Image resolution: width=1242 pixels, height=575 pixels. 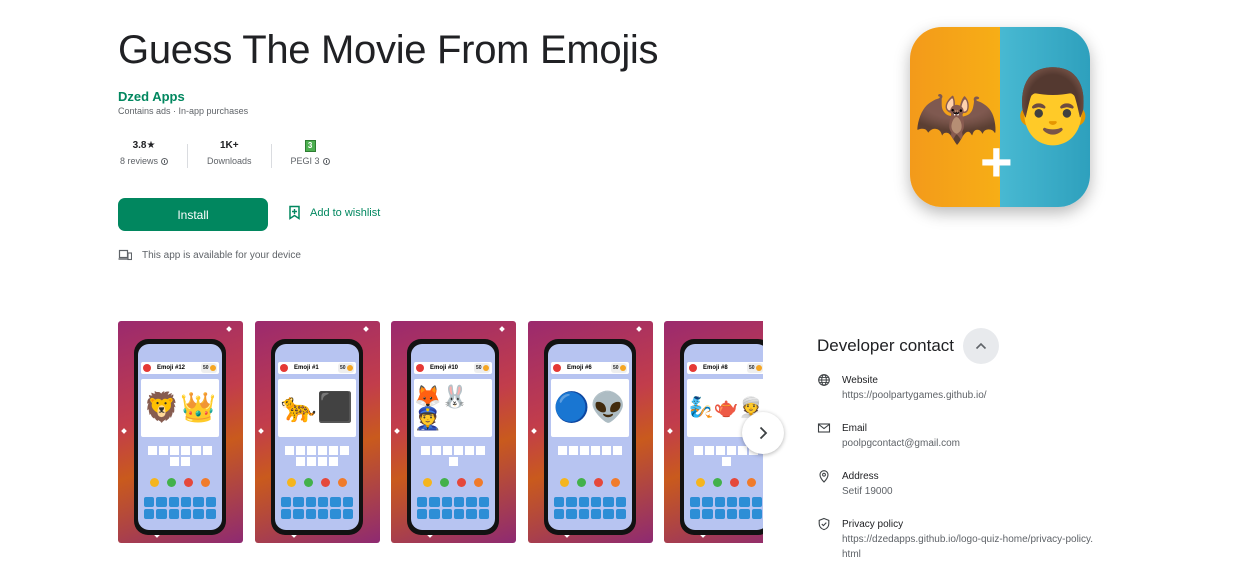 What do you see at coordinates (125, 255) in the screenshot?
I see `devices-icon` at bounding box center [125, 255].